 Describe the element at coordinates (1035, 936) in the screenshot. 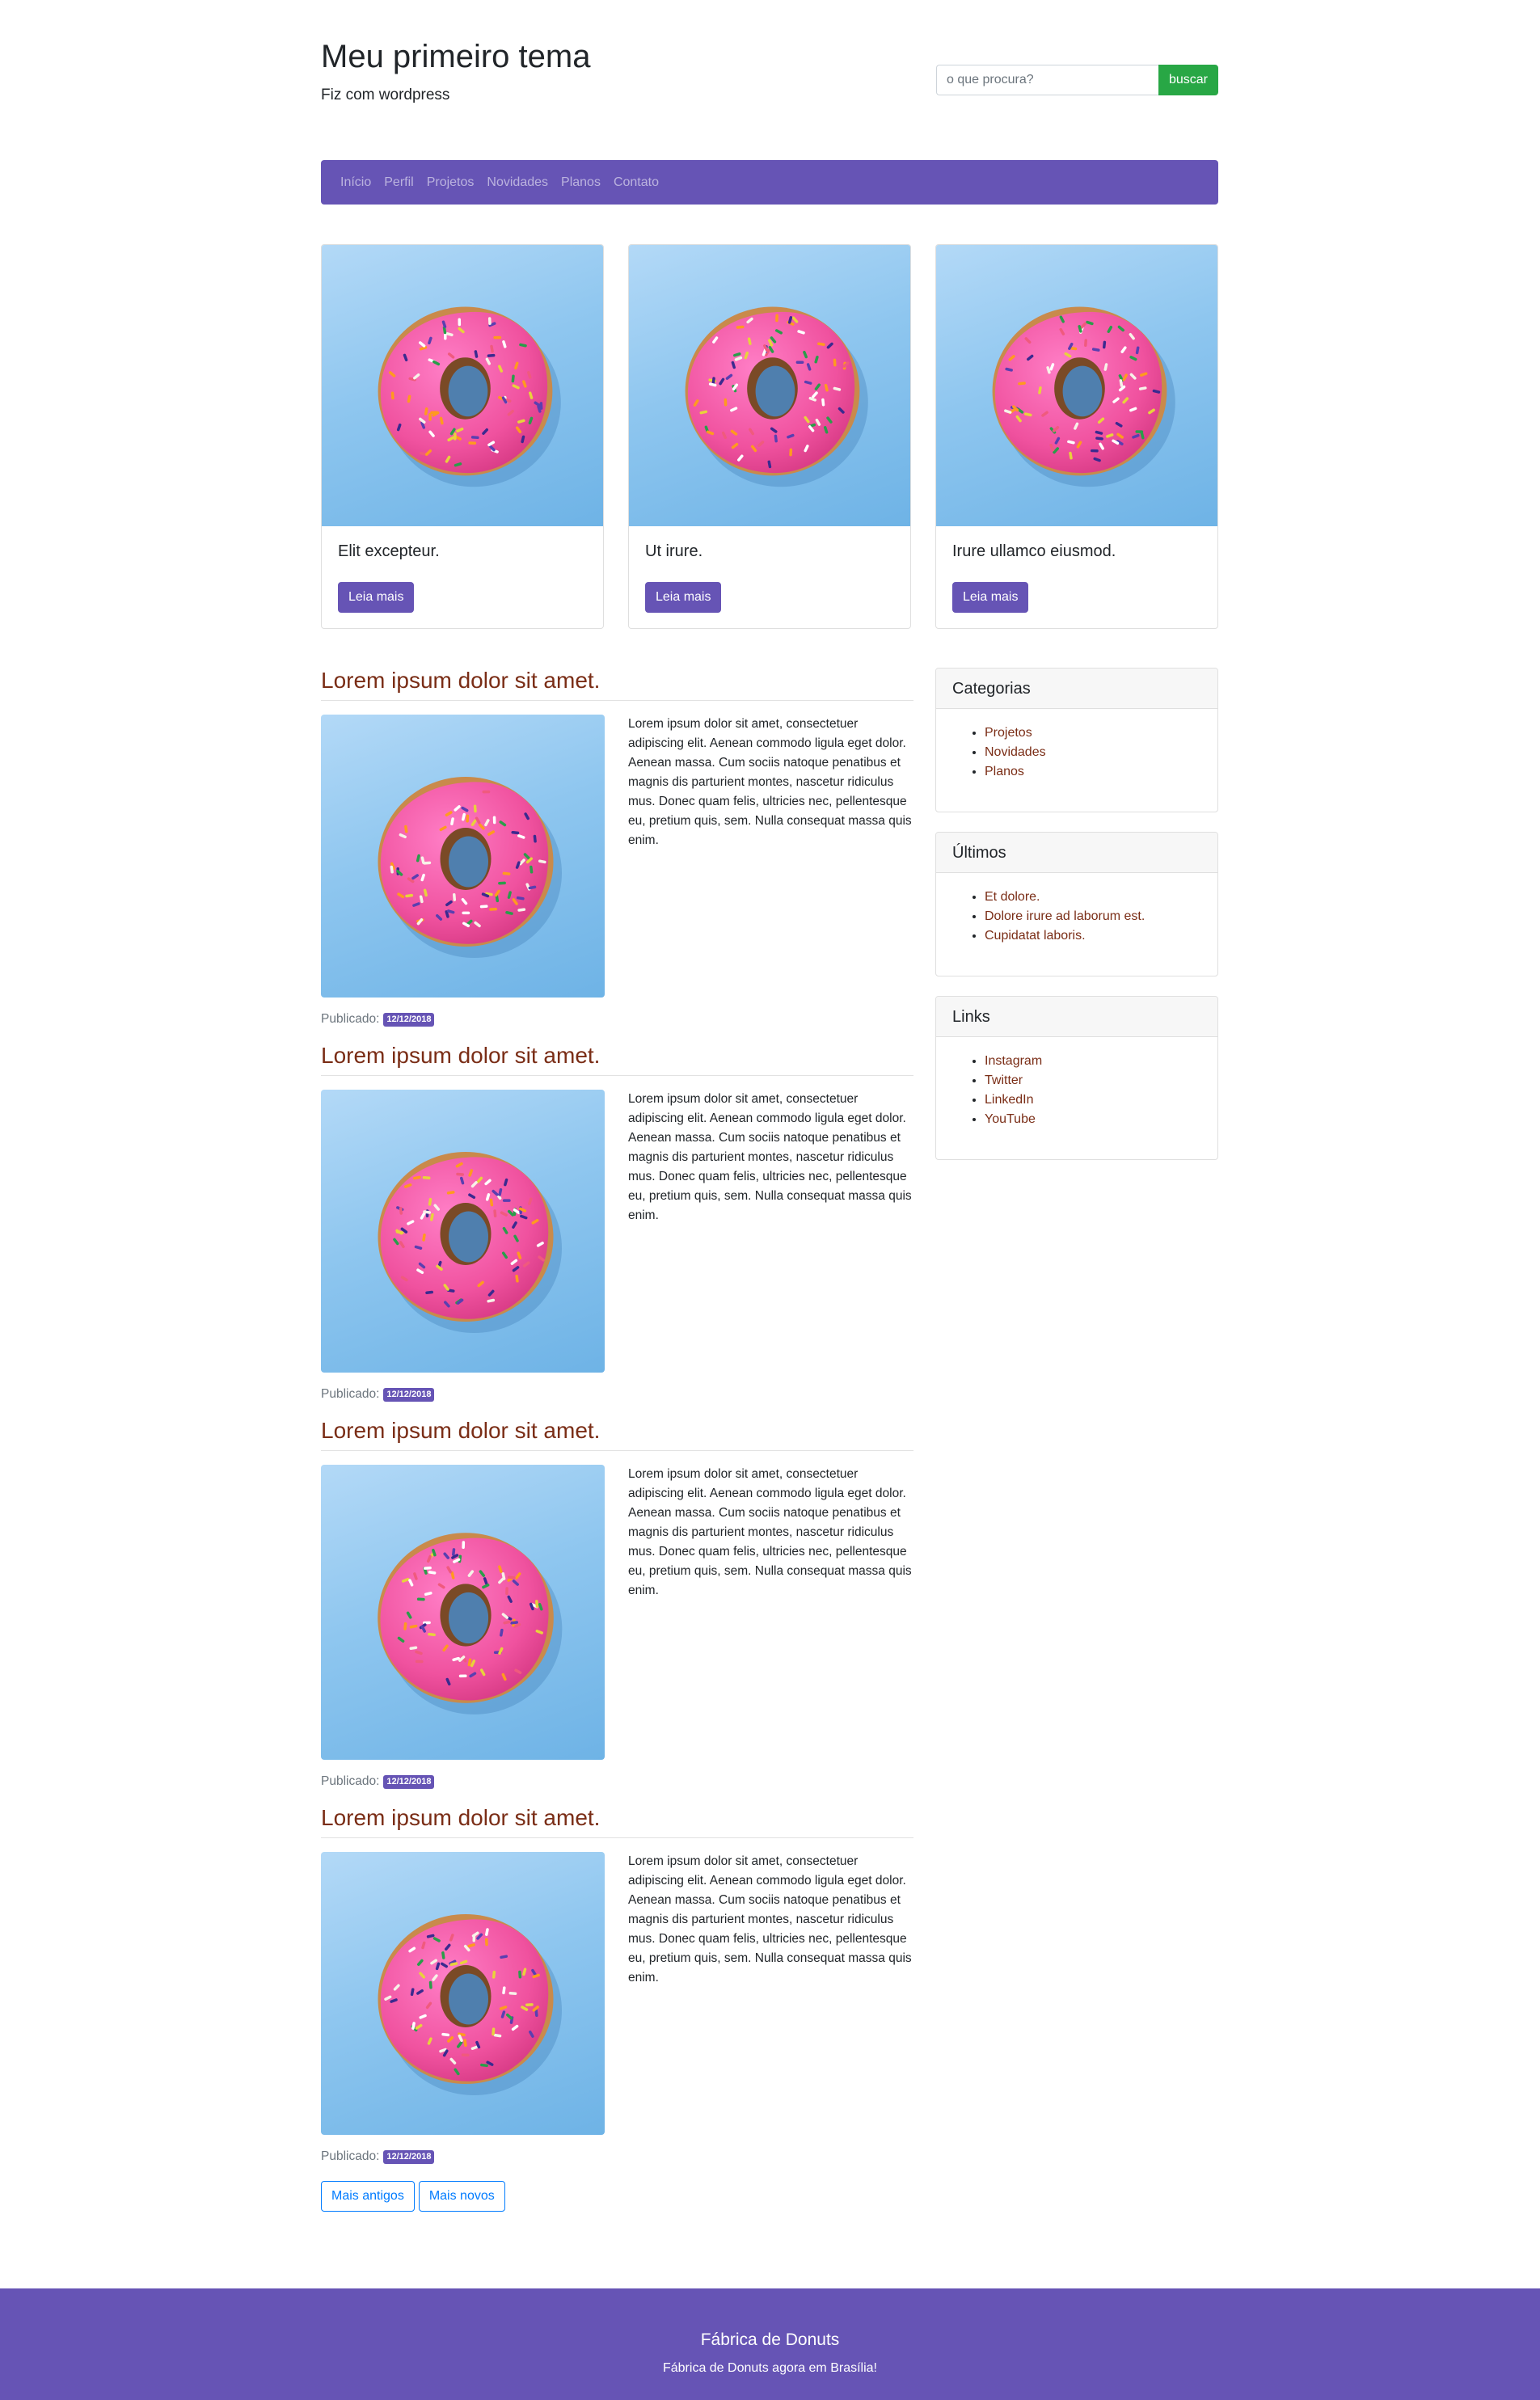

I see `latest-post-link: Cupidatat laboris.` at that location.